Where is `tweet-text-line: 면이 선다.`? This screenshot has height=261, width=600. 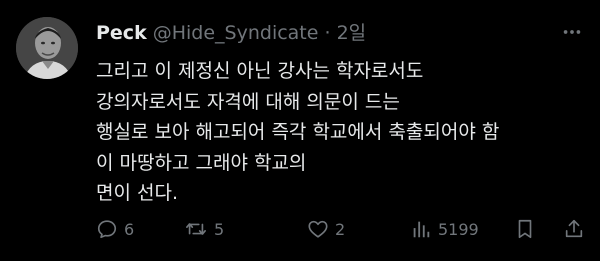 tweet-text-line: 면이 선다. is located at coordinates (137, 193).